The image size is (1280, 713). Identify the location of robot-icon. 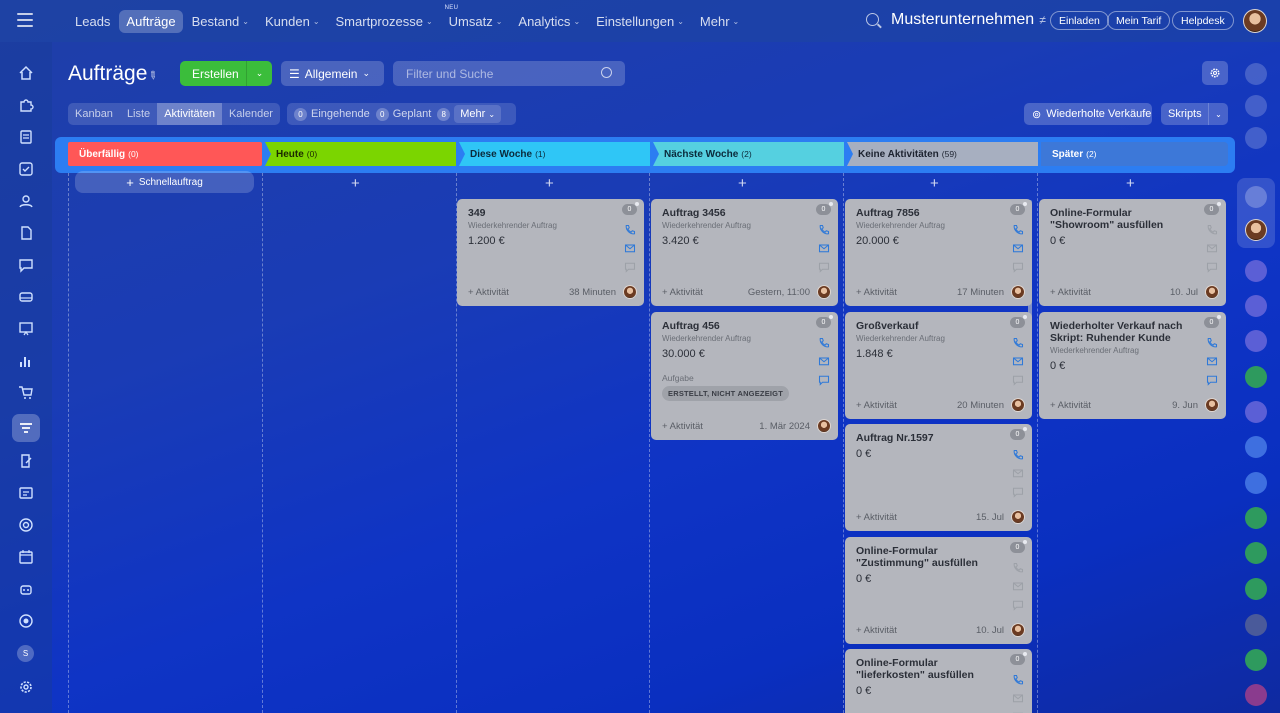
(26, 589).